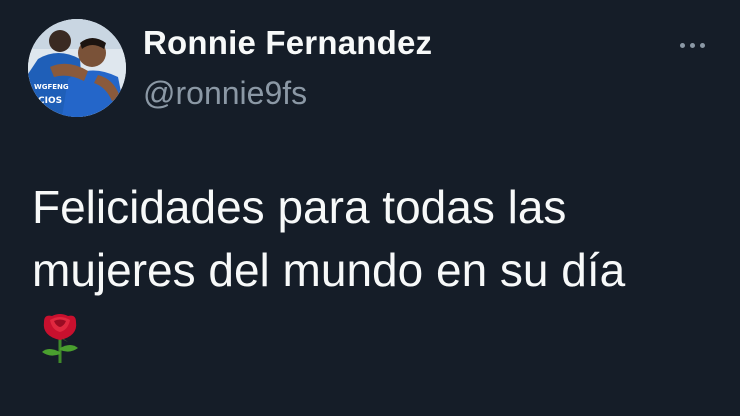 Image resolution: width=740 pixels, height=416 pixels. I want to click on display-name: Ronnie Fernandez, so click(287, 43).